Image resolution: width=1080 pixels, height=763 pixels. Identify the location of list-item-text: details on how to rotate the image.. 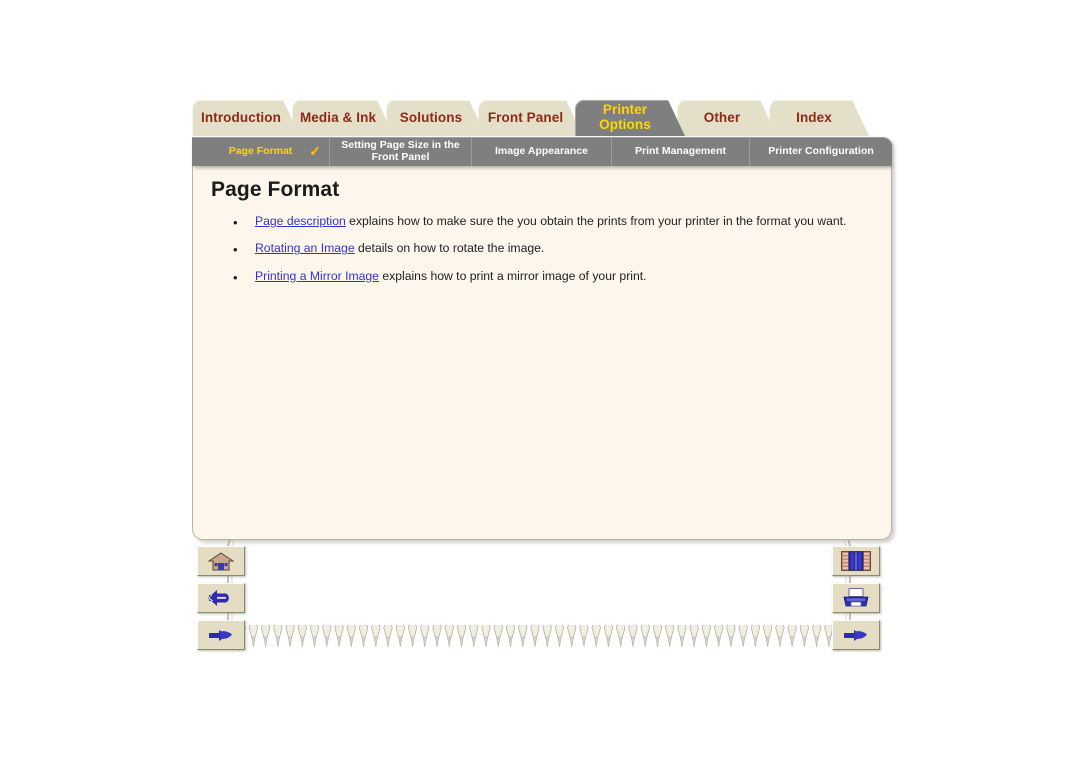
(449, 248).